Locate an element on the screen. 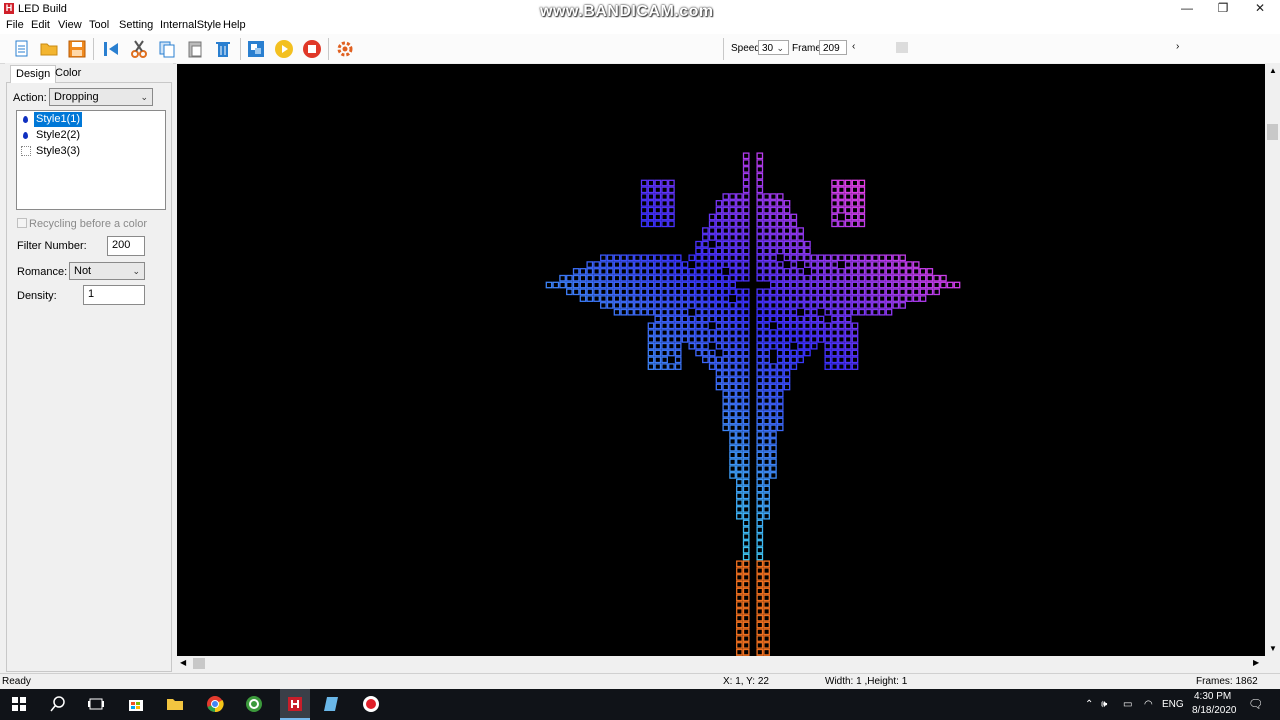 The height and width of the screenshot is (720, 1280). bandicam-record-icon is located at coordinates (371, 704).